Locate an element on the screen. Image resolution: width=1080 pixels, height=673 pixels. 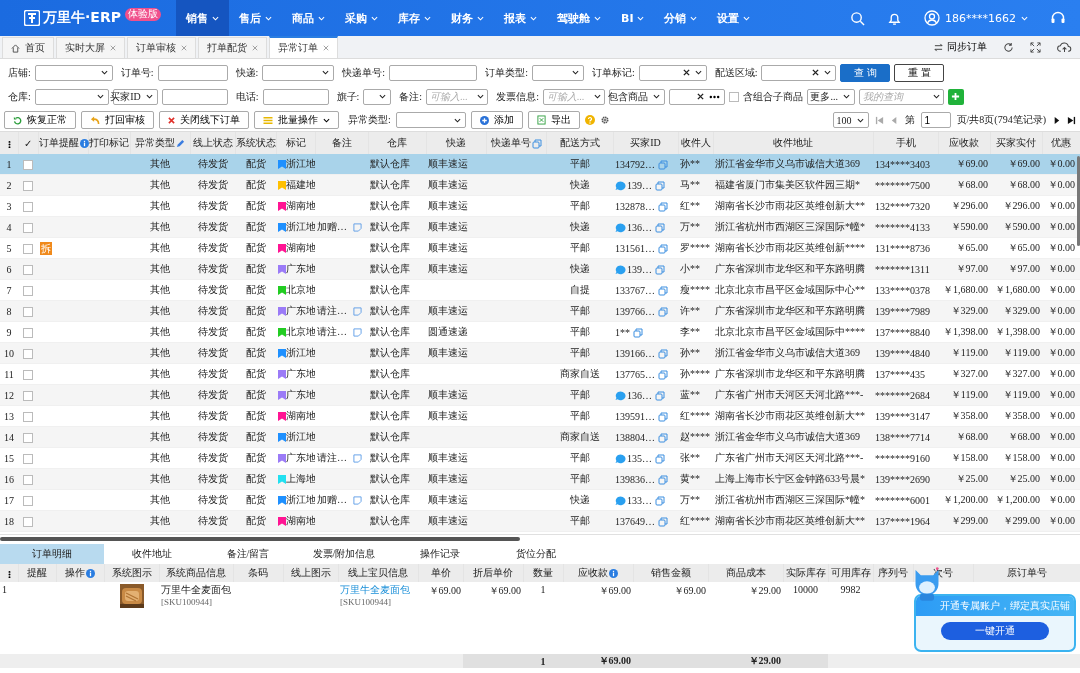
nav-menu-item: 设置 is located at coordinates (734, 18).